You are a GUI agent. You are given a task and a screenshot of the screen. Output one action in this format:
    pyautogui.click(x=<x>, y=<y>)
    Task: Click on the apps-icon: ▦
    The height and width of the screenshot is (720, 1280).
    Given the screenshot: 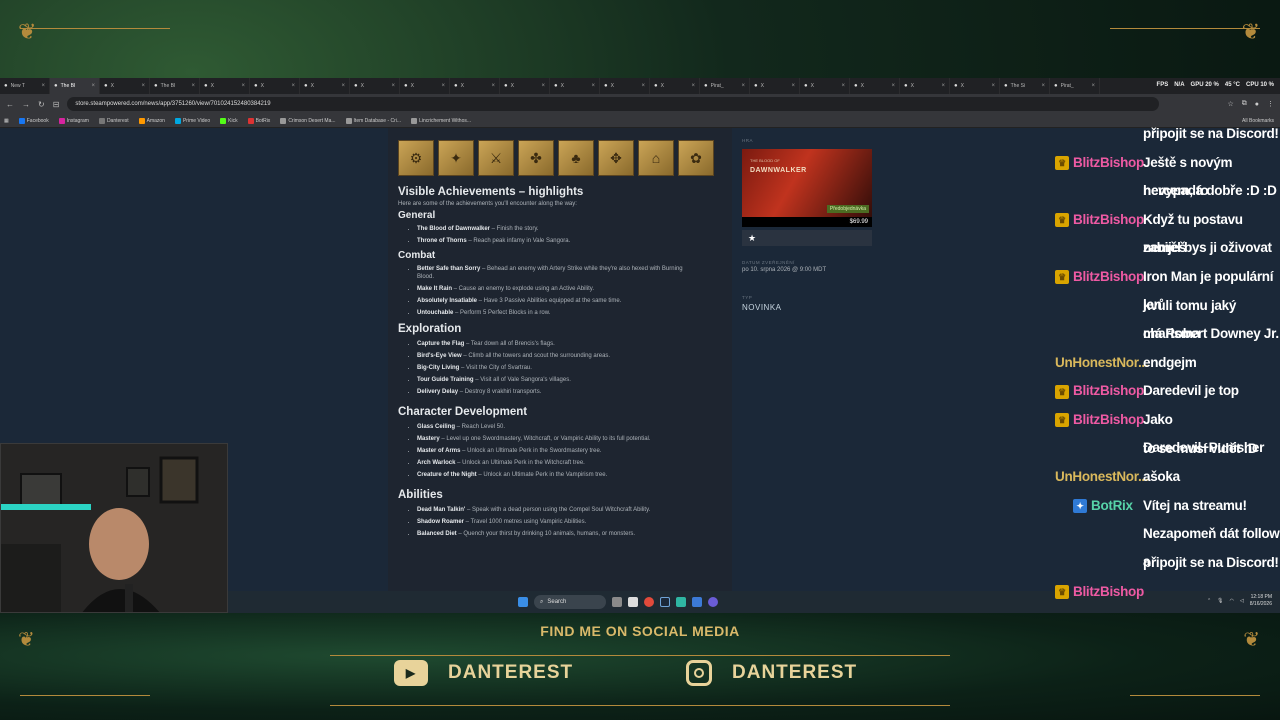 What is the action you would take?
    pyautogui.click(x=6, y=121)
    